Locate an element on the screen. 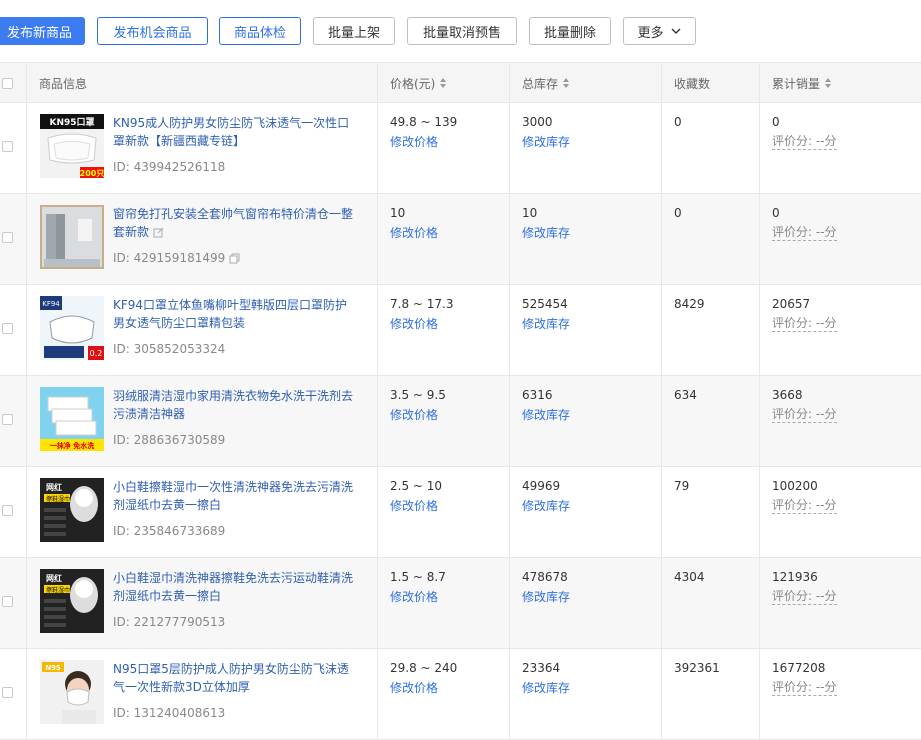 The image size is (921, 740). edit-icon is located at coordinates (158, 232).